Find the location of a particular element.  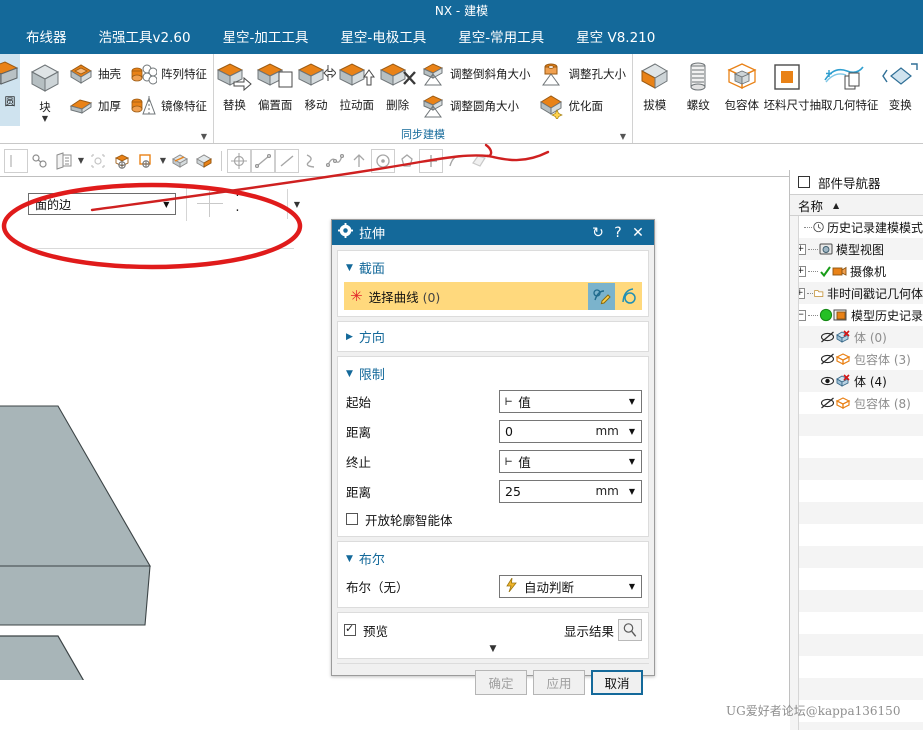

curve-icon is located at coordinates (628, 296).